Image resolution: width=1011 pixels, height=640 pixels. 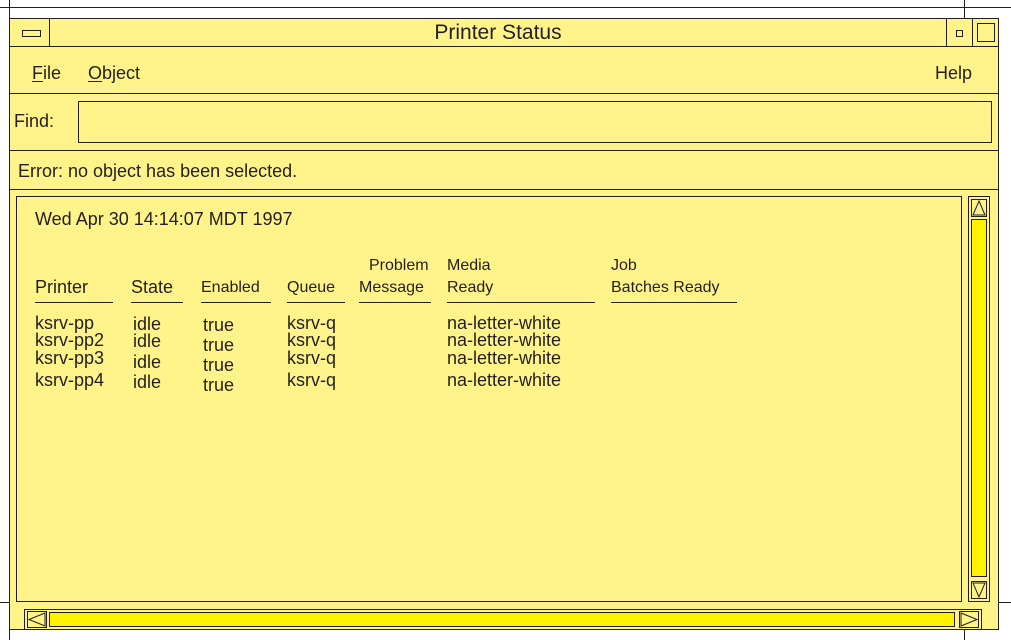 What do you see at coordinates (504, 170) in the screenshot?
I see `status-message-bar: Error: no object has been selected.` at bounding box center [504, 170].